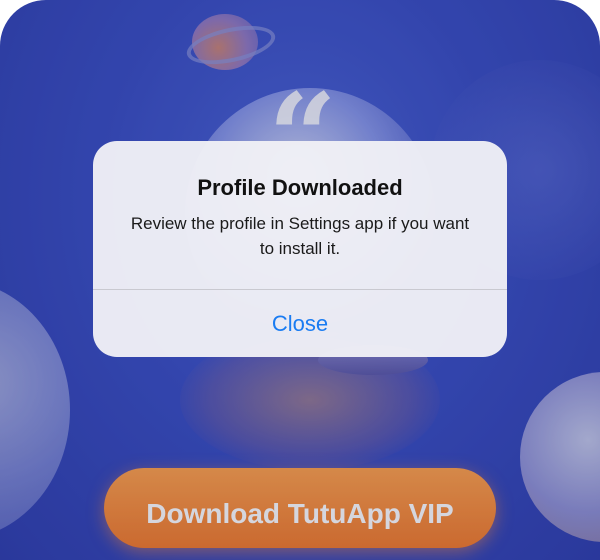  I want to click on alert-title: Profile Downloaded, so click(300, 187).